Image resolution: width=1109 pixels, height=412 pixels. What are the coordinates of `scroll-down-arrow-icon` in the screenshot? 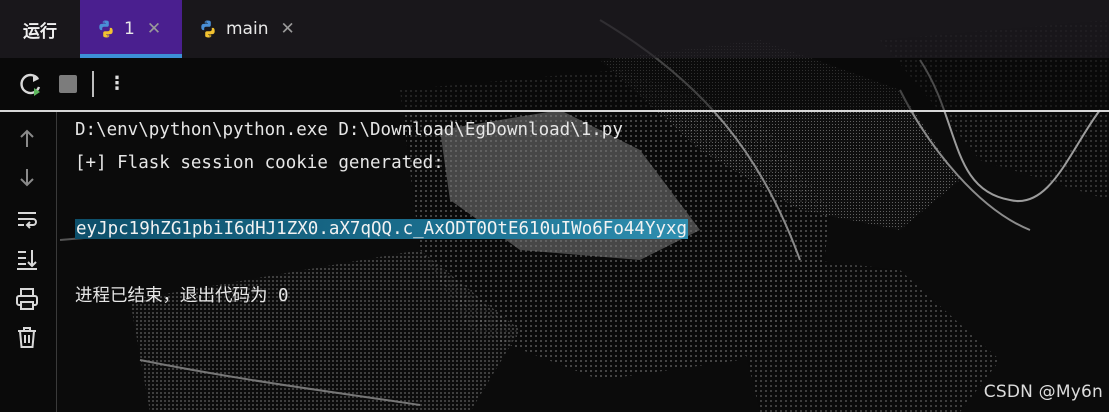 It's located at (27, 177).